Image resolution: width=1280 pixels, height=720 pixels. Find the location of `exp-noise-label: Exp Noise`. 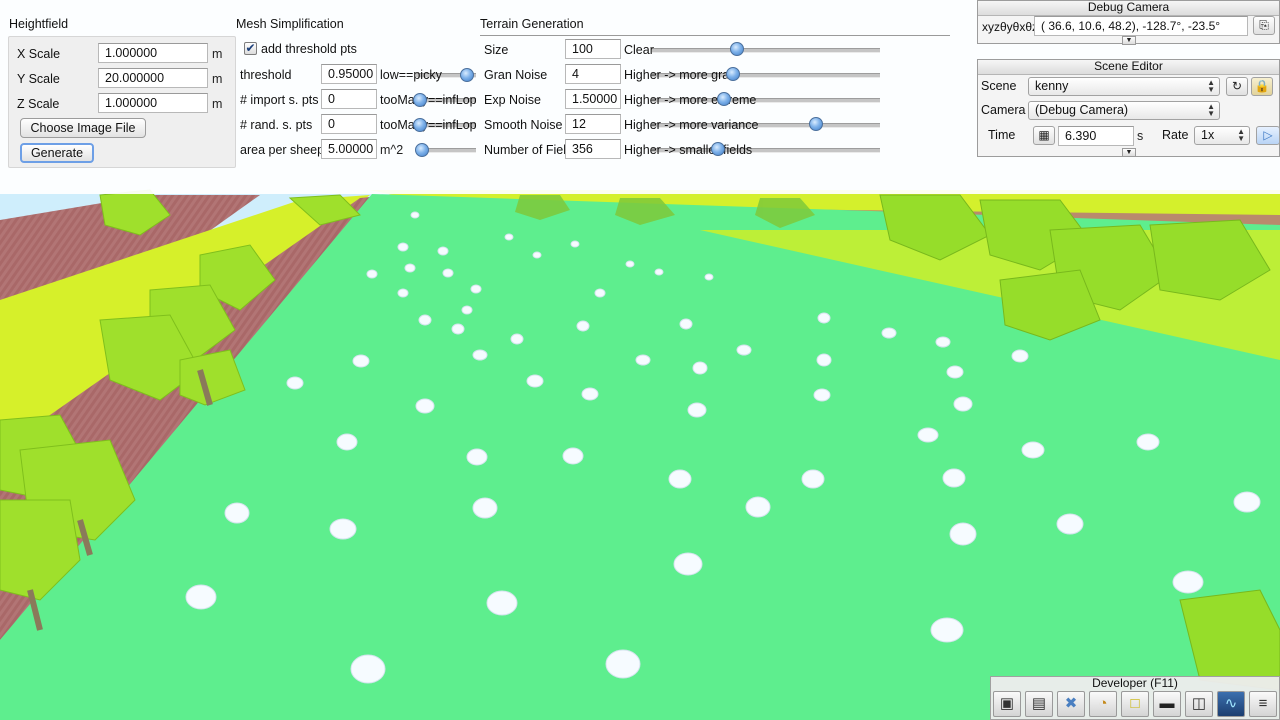

exp-noise-label: Exp Noise is located at coordinates (512, 100).